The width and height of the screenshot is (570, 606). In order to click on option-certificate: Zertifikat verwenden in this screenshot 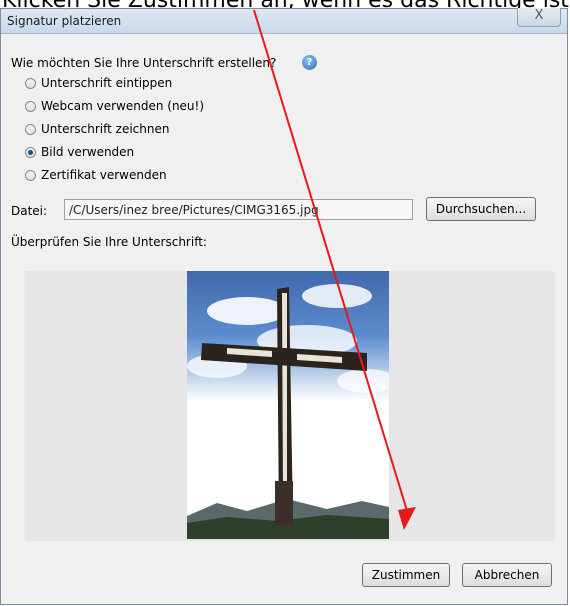, I will do `click(96, 175)`.